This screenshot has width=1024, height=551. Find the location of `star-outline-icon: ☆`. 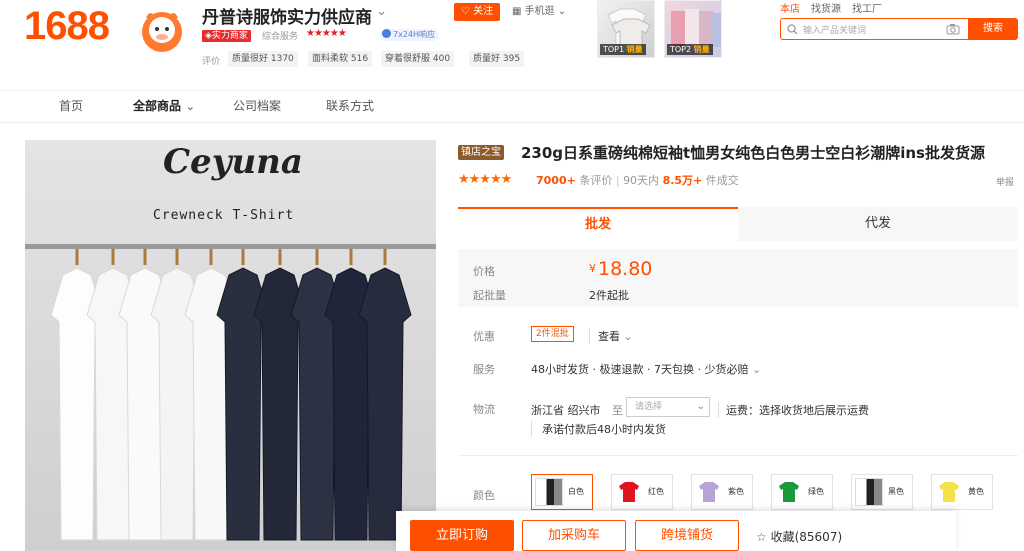

star-outline-icon: ☆ is located at coordinates (761, 537).